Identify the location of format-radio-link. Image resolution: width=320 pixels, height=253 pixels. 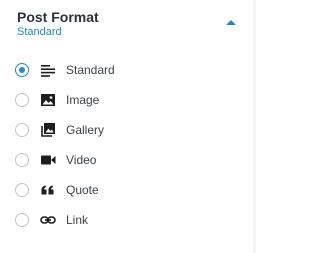
(22, 220).